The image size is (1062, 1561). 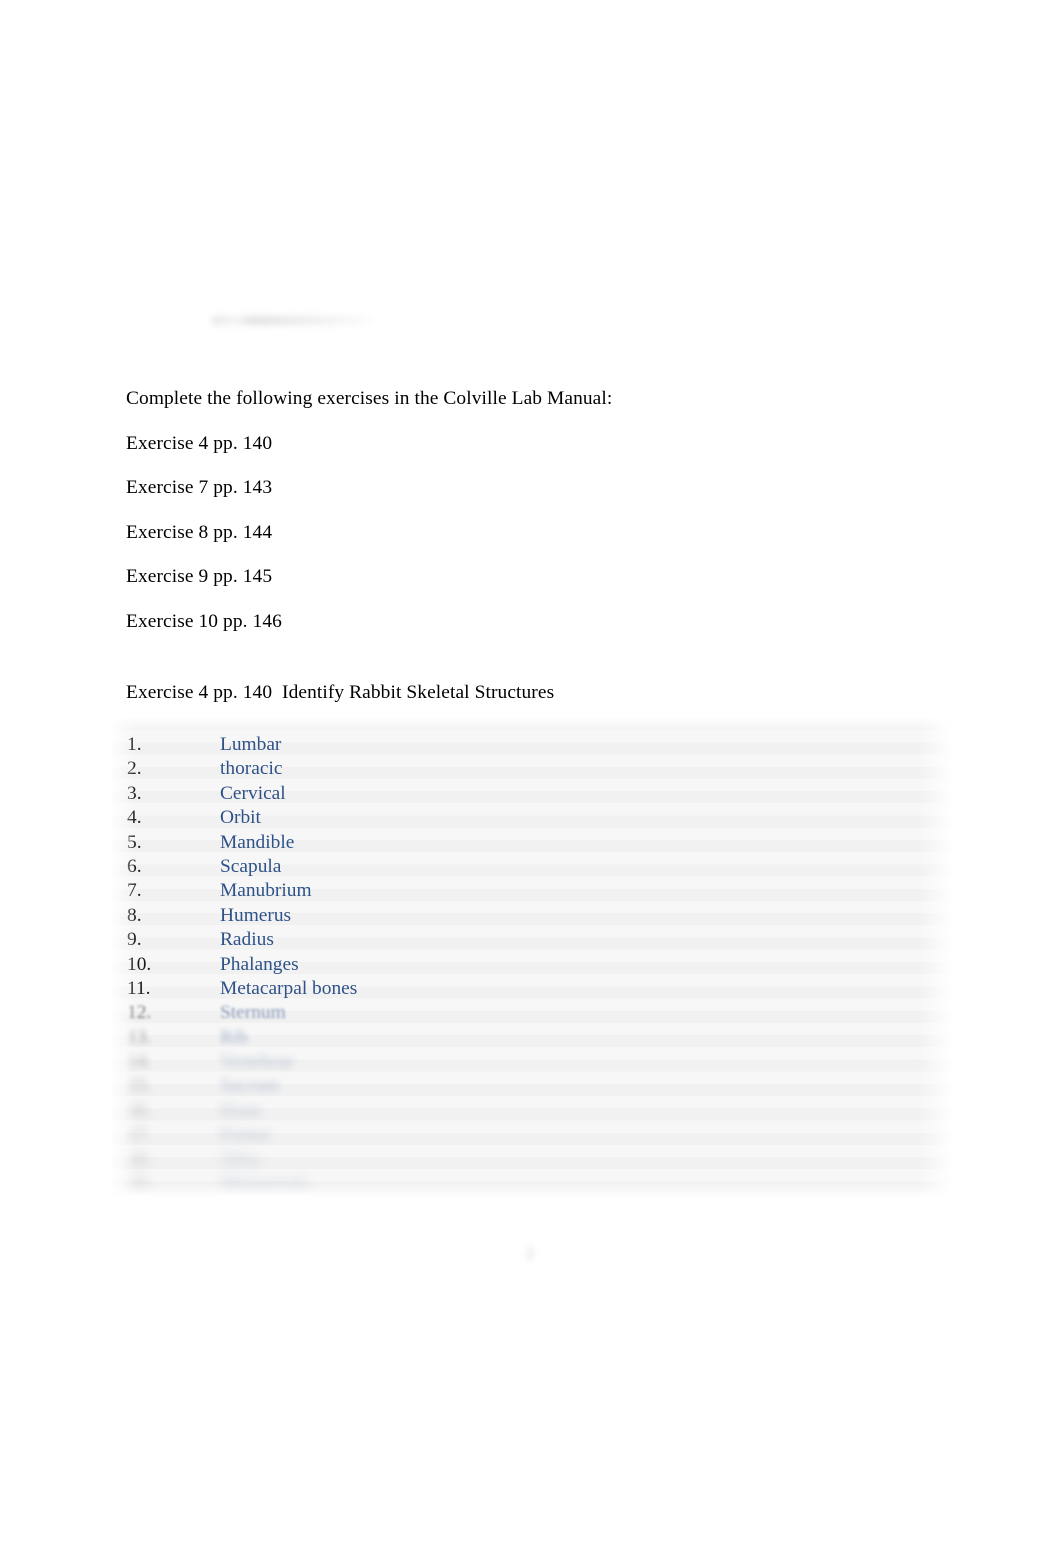 I want to click on answer-row-number: 7., so click(x=134, y=891).